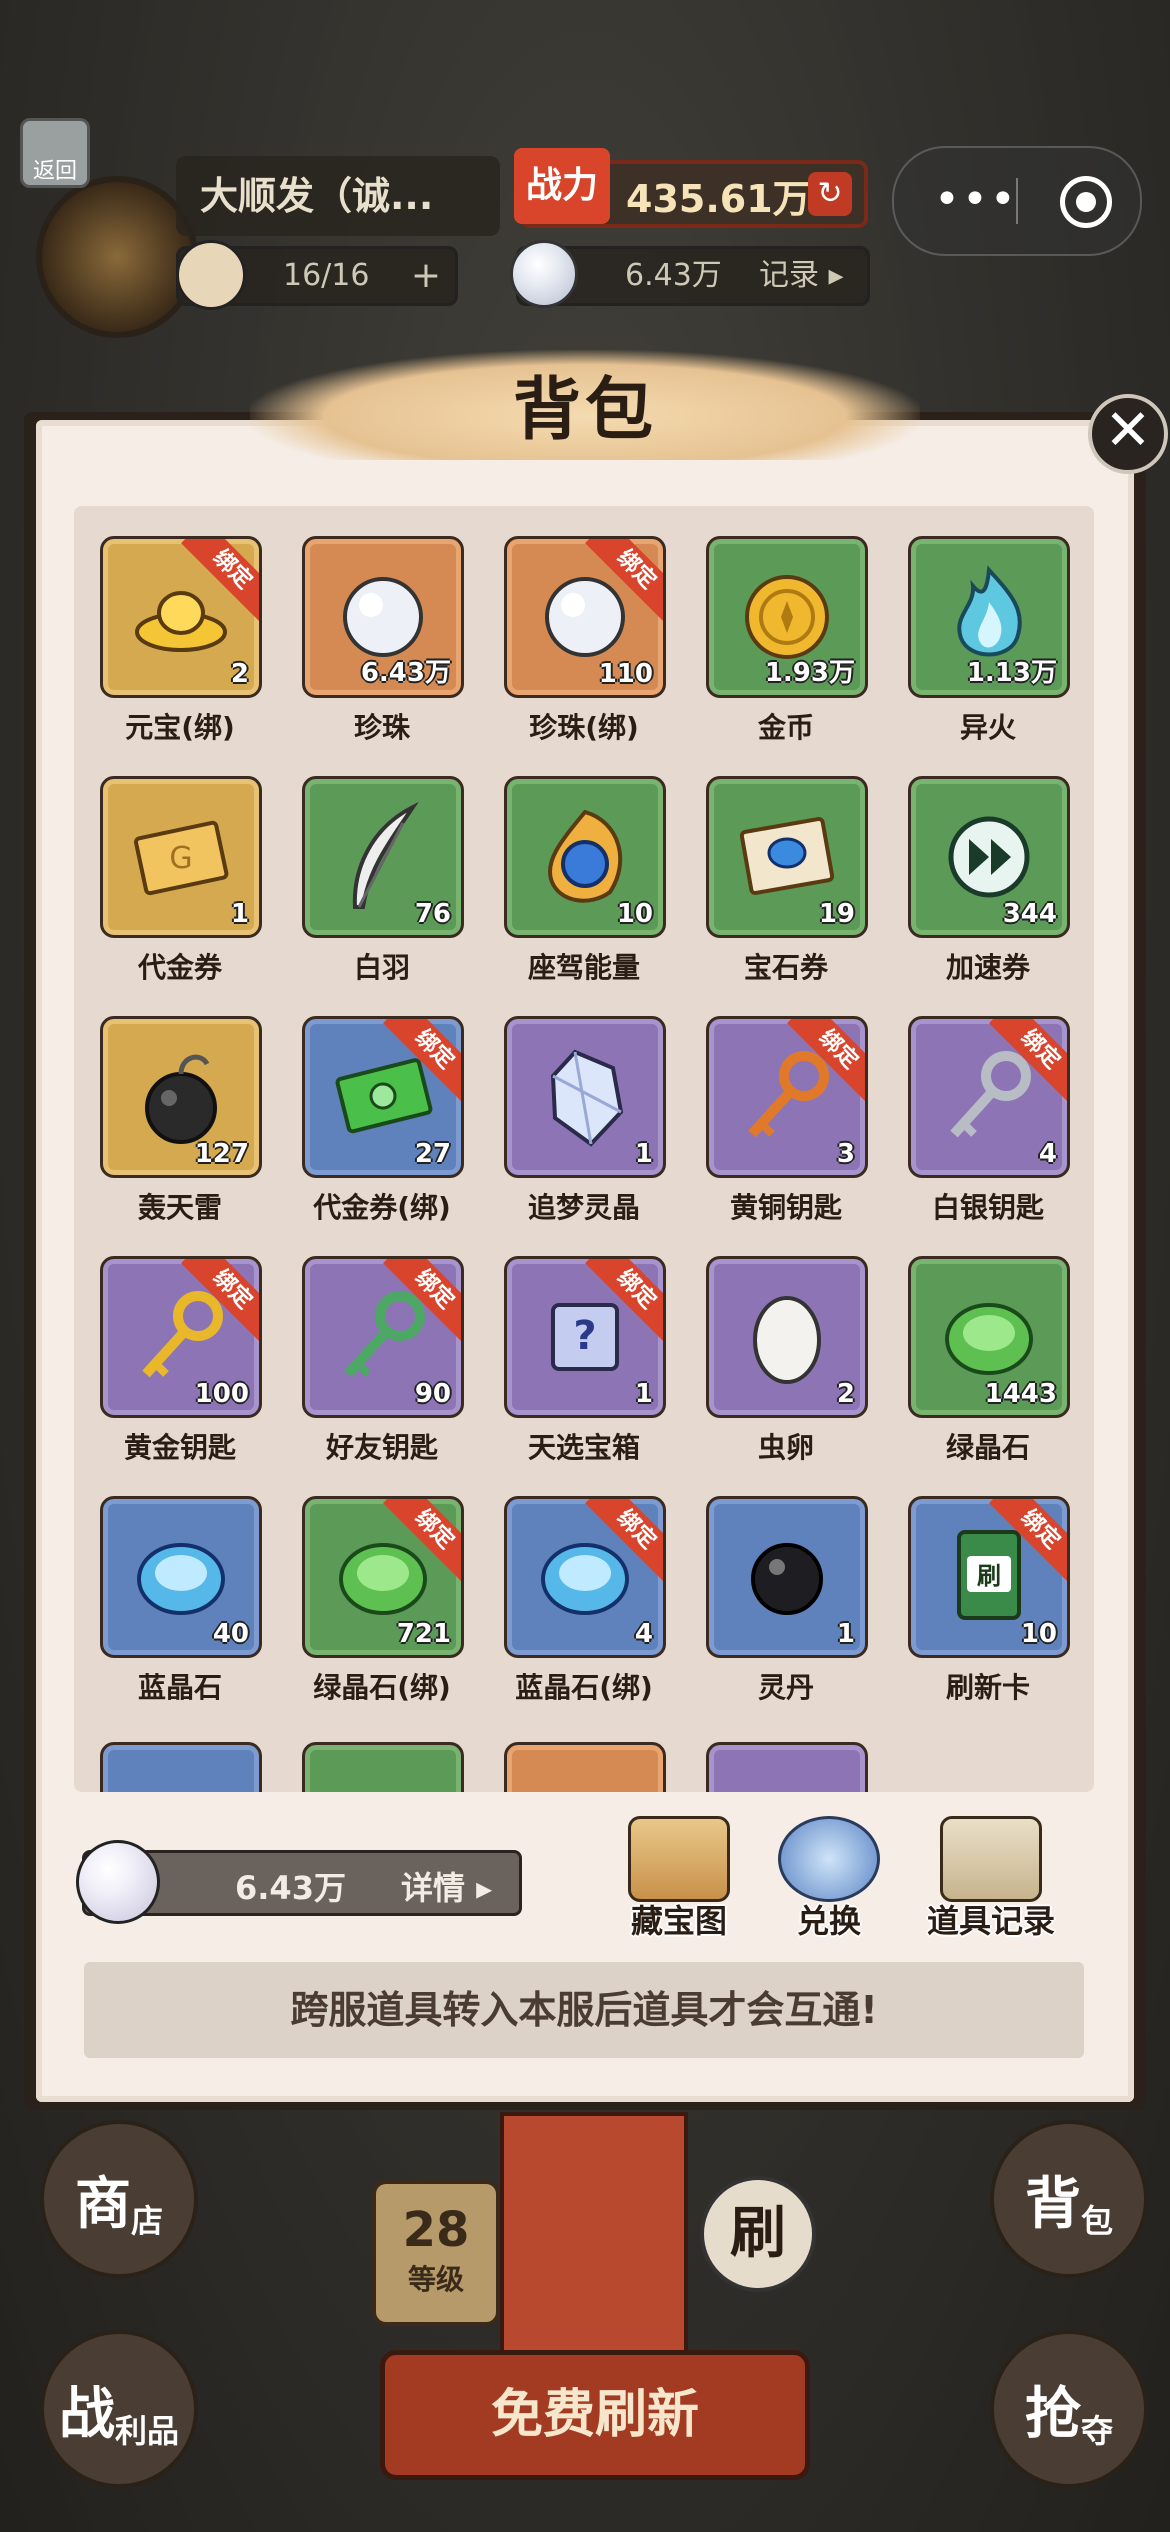 The width and height of the screenshot is (1170, 2532). I want to click on refresh-button: 刷, so click(758, 2234).